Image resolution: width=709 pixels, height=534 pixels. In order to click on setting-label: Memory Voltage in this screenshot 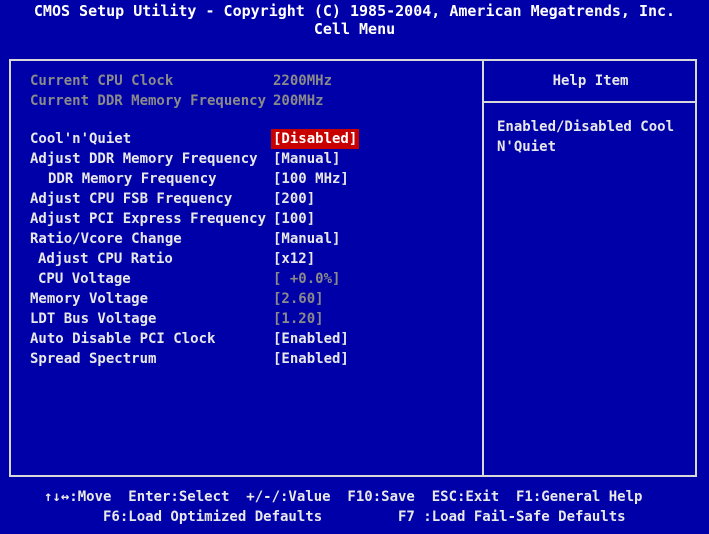, I will do `click(89, 299)`.